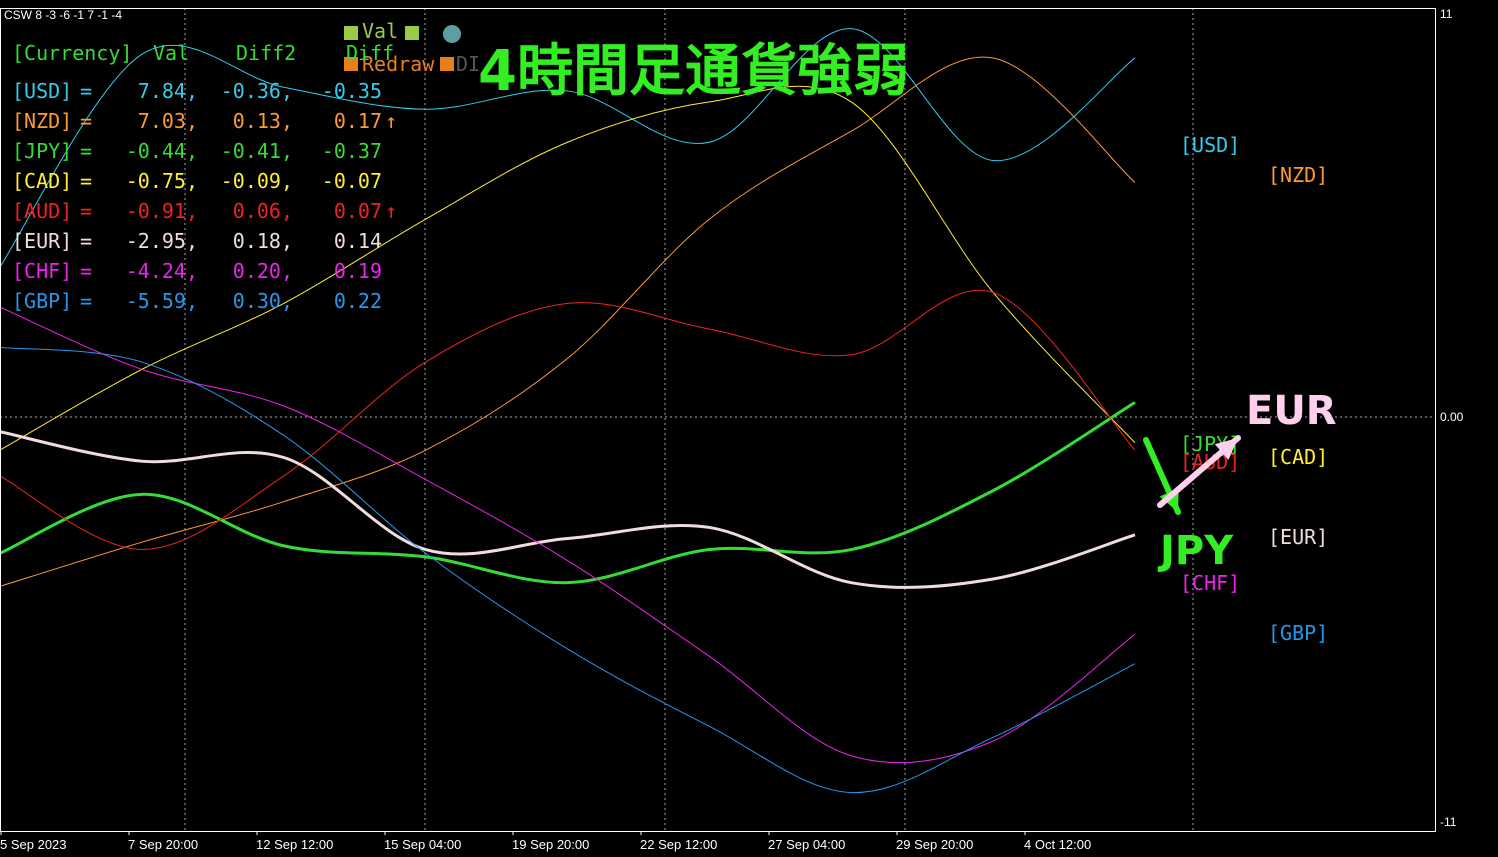  What do you see at coordinates (171, 53) in the screenshot?
I see `header-val: Val` at bounding box center [171, 53].